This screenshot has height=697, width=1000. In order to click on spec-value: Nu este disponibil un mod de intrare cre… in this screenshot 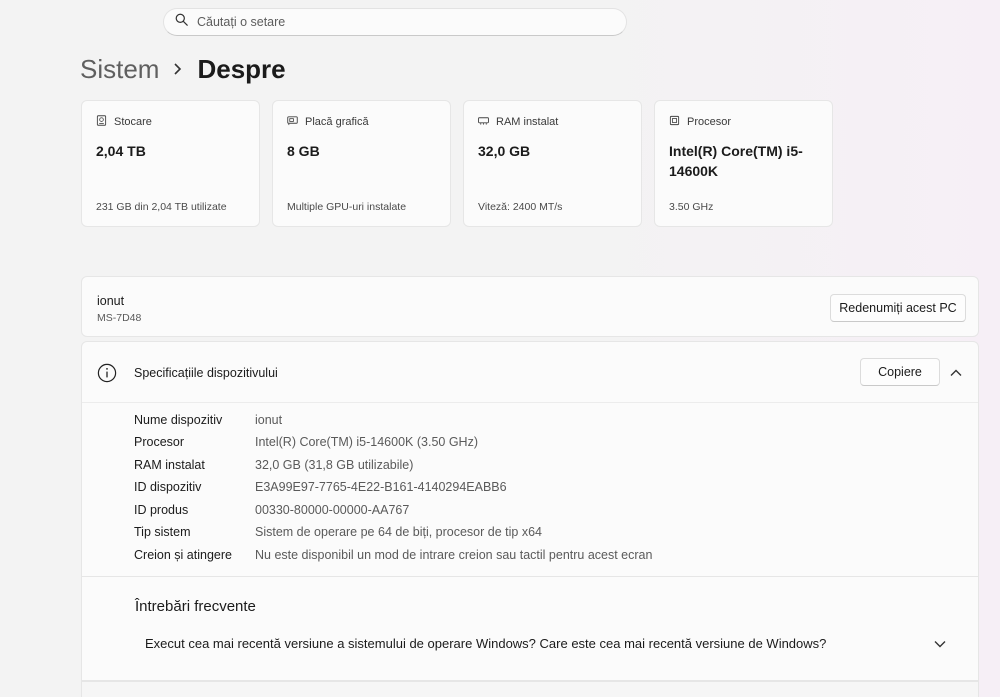, I will do `click(454, 555)`.